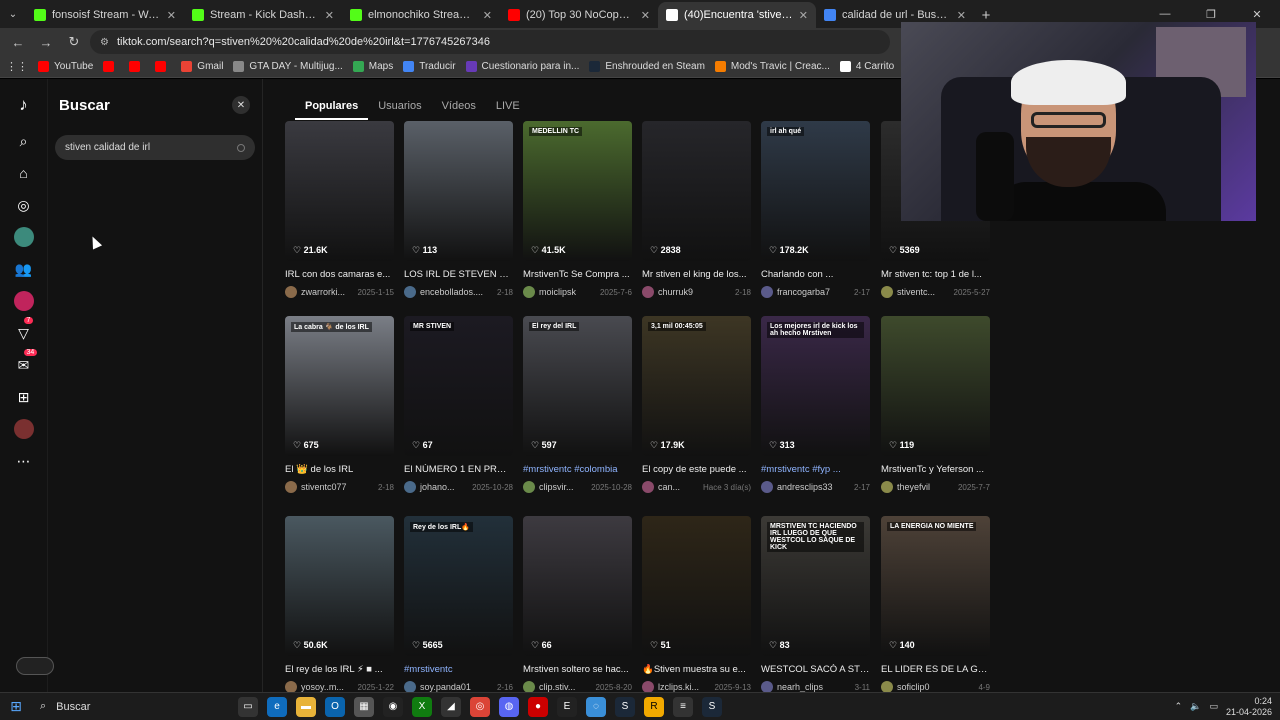 This screenshot has height=720, width=1280. I want to click on search-input: stiven calidad de irl, so click(155, 147).